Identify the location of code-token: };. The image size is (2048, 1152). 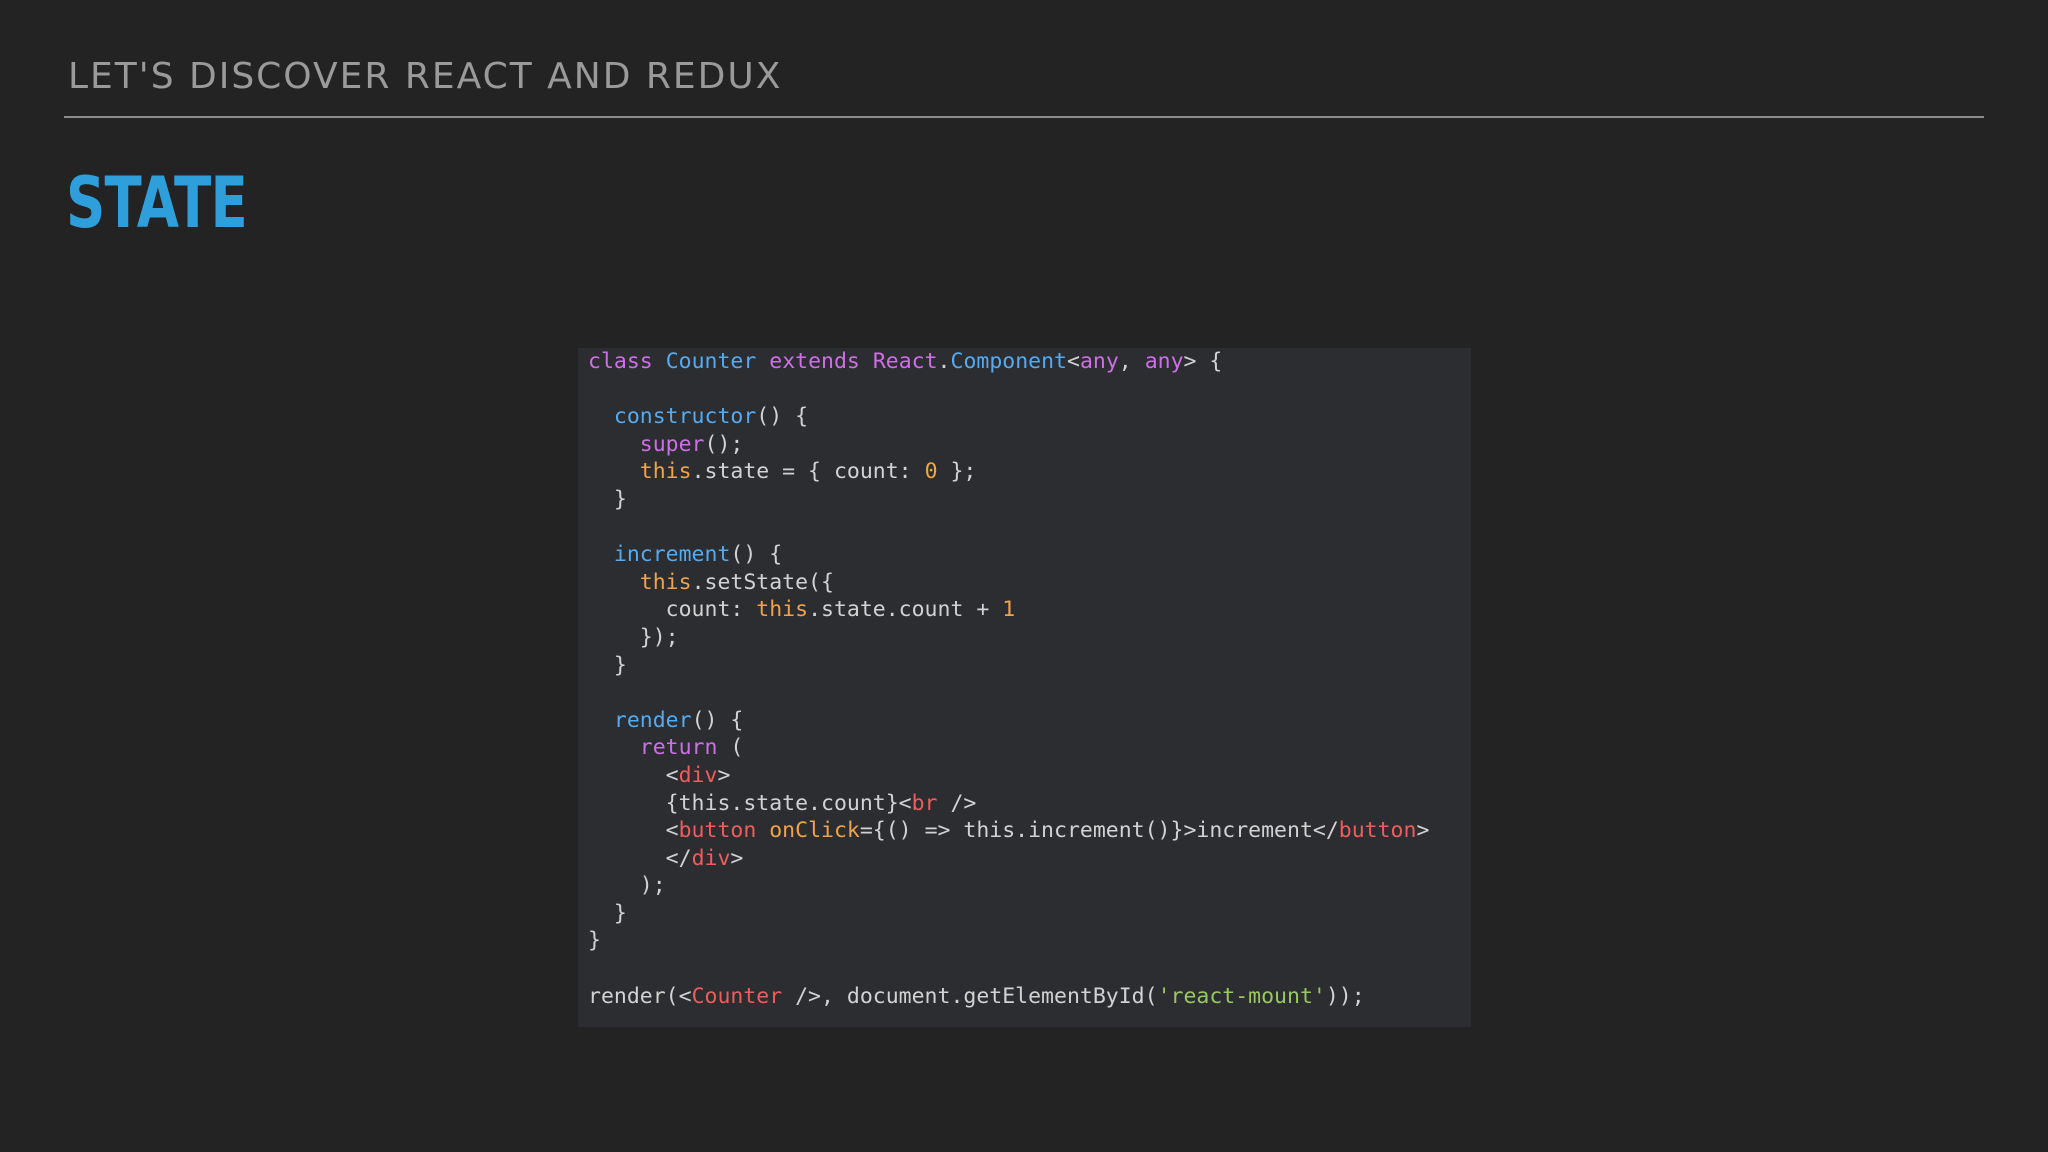
(957, 472).